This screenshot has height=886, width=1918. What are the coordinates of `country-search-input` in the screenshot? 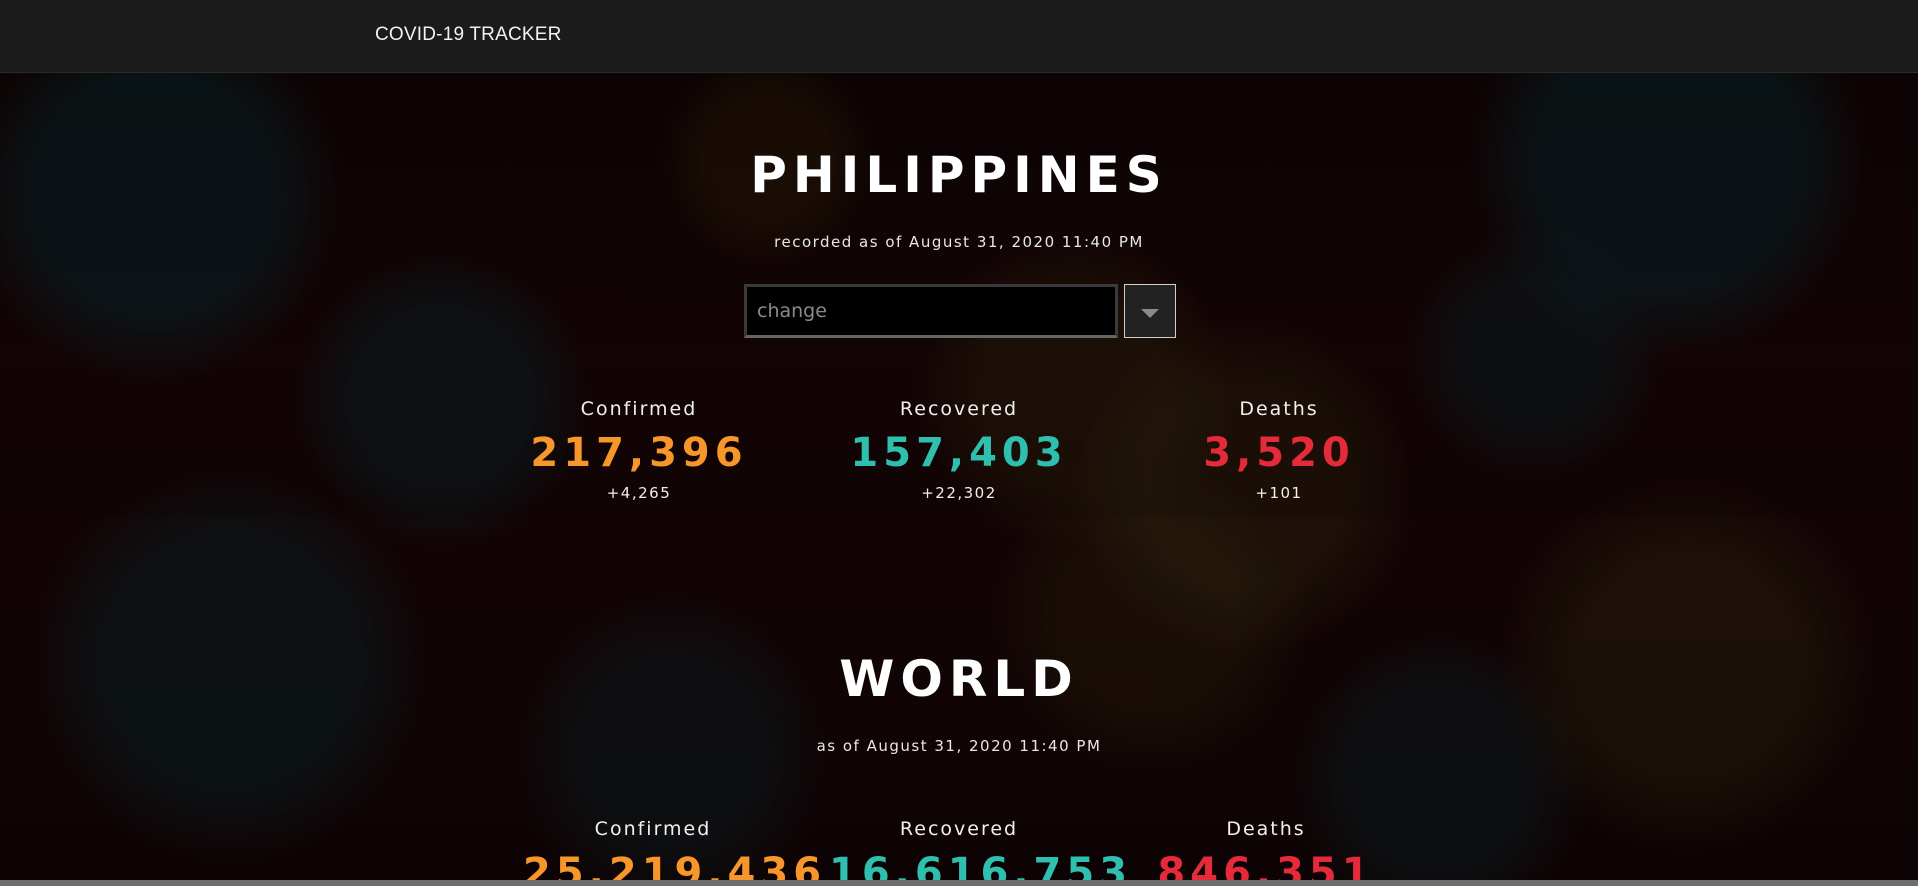 It's located at (931, 311).